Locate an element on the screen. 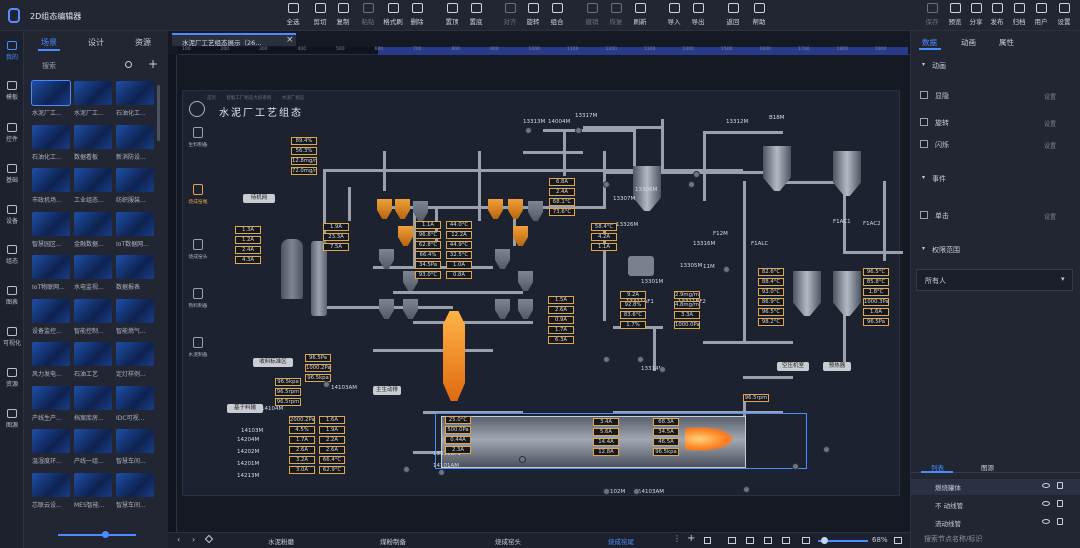 Image resolution: width=1080 pixels, height=548 pixels. section-perm-toggle-icon: ▾ is located at coordinates (923, 248).